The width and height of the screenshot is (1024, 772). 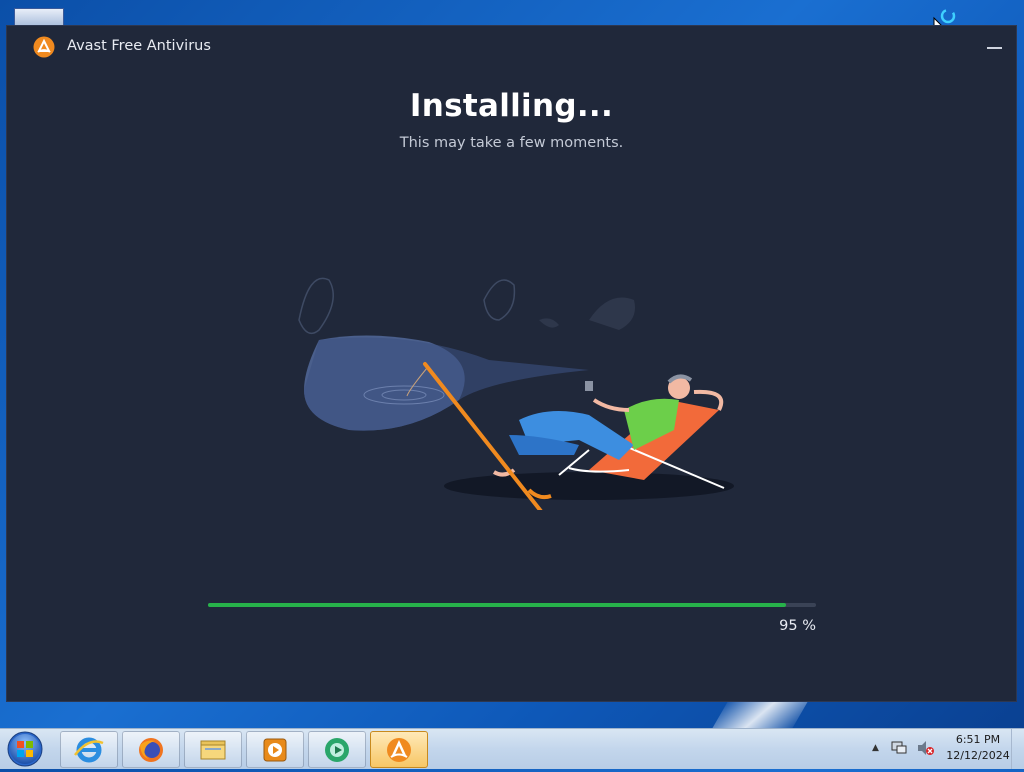 I want to click on taskbar-explorer-button, so click(x=213, y=749).